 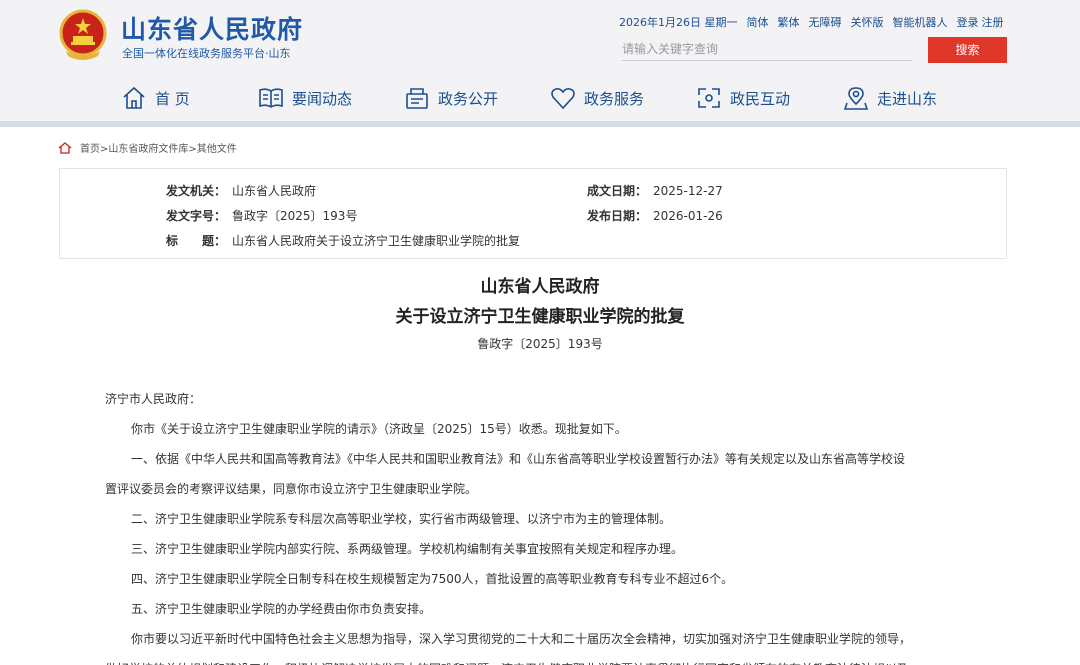 What do you see at coordinates (322, 98) in the screenshot?
I see `nav-label-news: 要闻动态` at bounding box center [322, 98].